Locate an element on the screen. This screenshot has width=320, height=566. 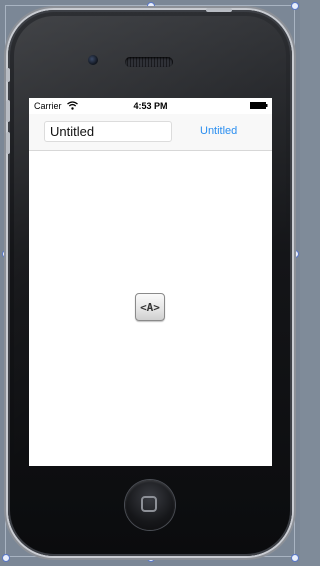
camera-icon is located at coordinates (93, 60).